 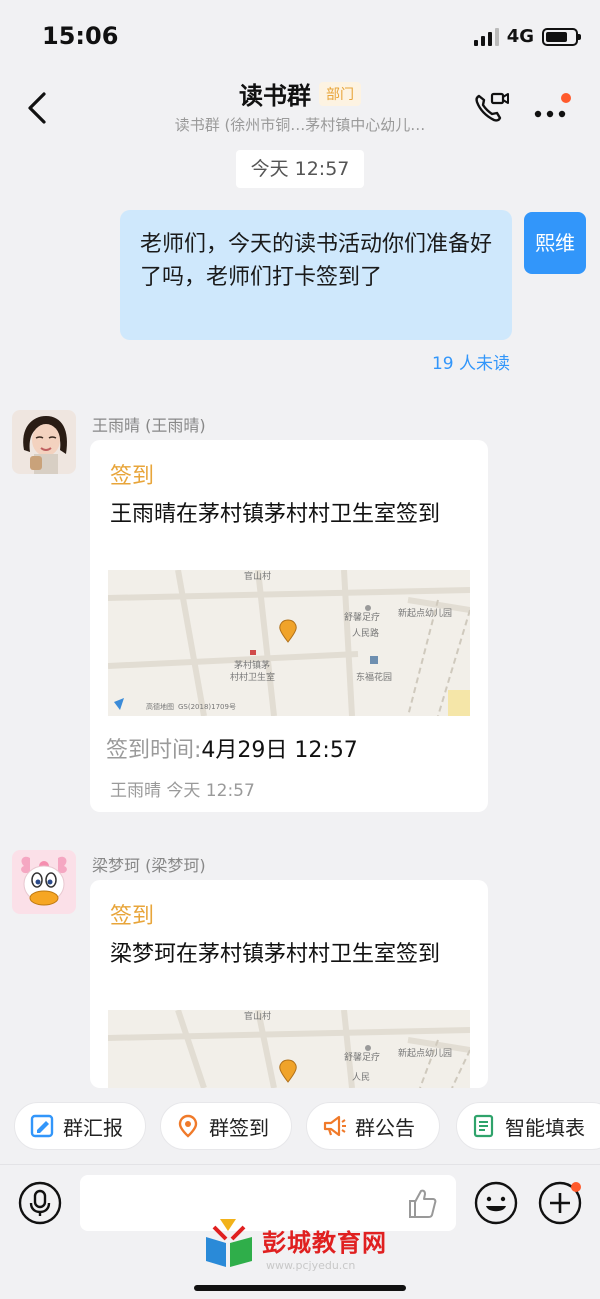 I want to click on checkin-time-label: 签到时间:, so click(x=154, y=750).